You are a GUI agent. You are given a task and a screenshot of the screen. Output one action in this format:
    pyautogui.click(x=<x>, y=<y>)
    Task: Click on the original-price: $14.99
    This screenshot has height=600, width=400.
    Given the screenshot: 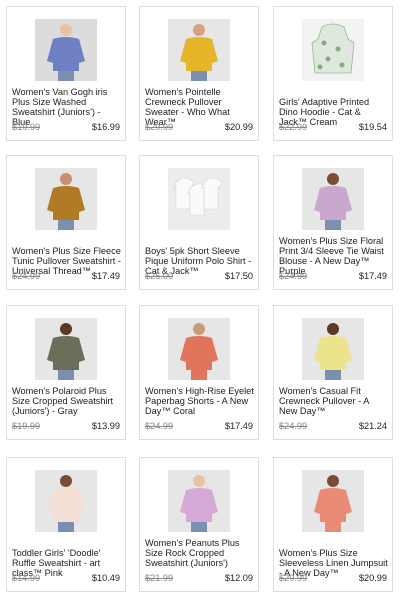 What is the action you would take?
    pyautogui.click(x=26, y=578)
    